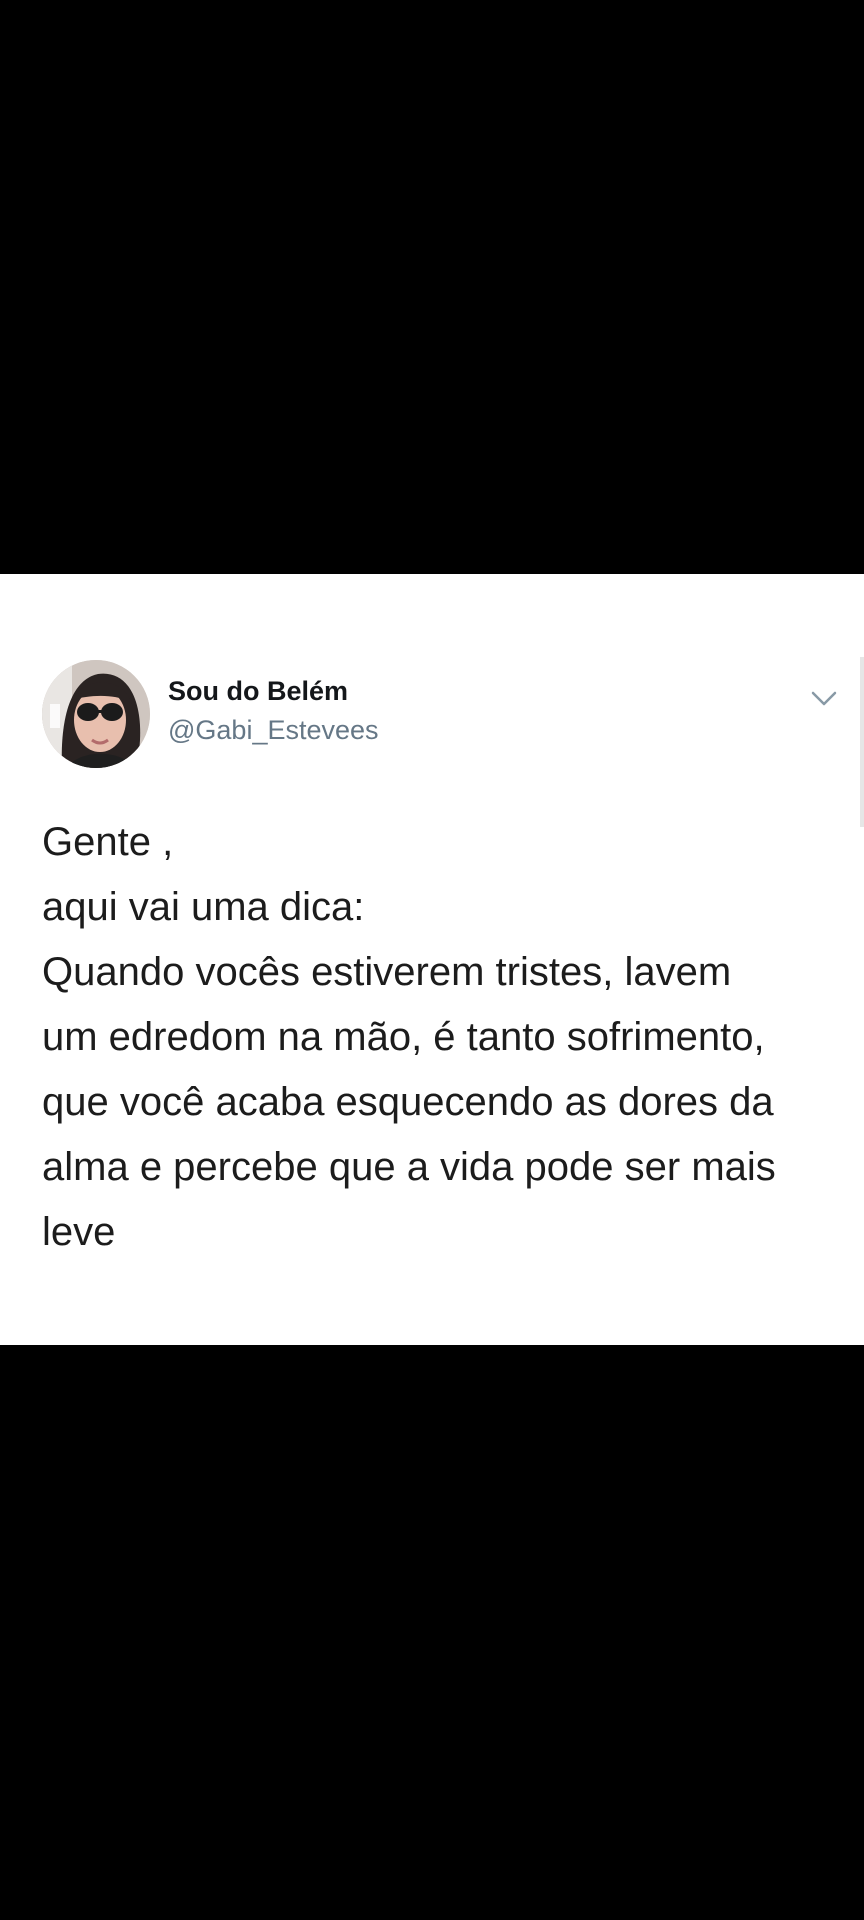  What do you see at coordinates (108, 842) in the screenshot?
I see `tweet-text-line: Gente ,` at bounding box center [108, 842].